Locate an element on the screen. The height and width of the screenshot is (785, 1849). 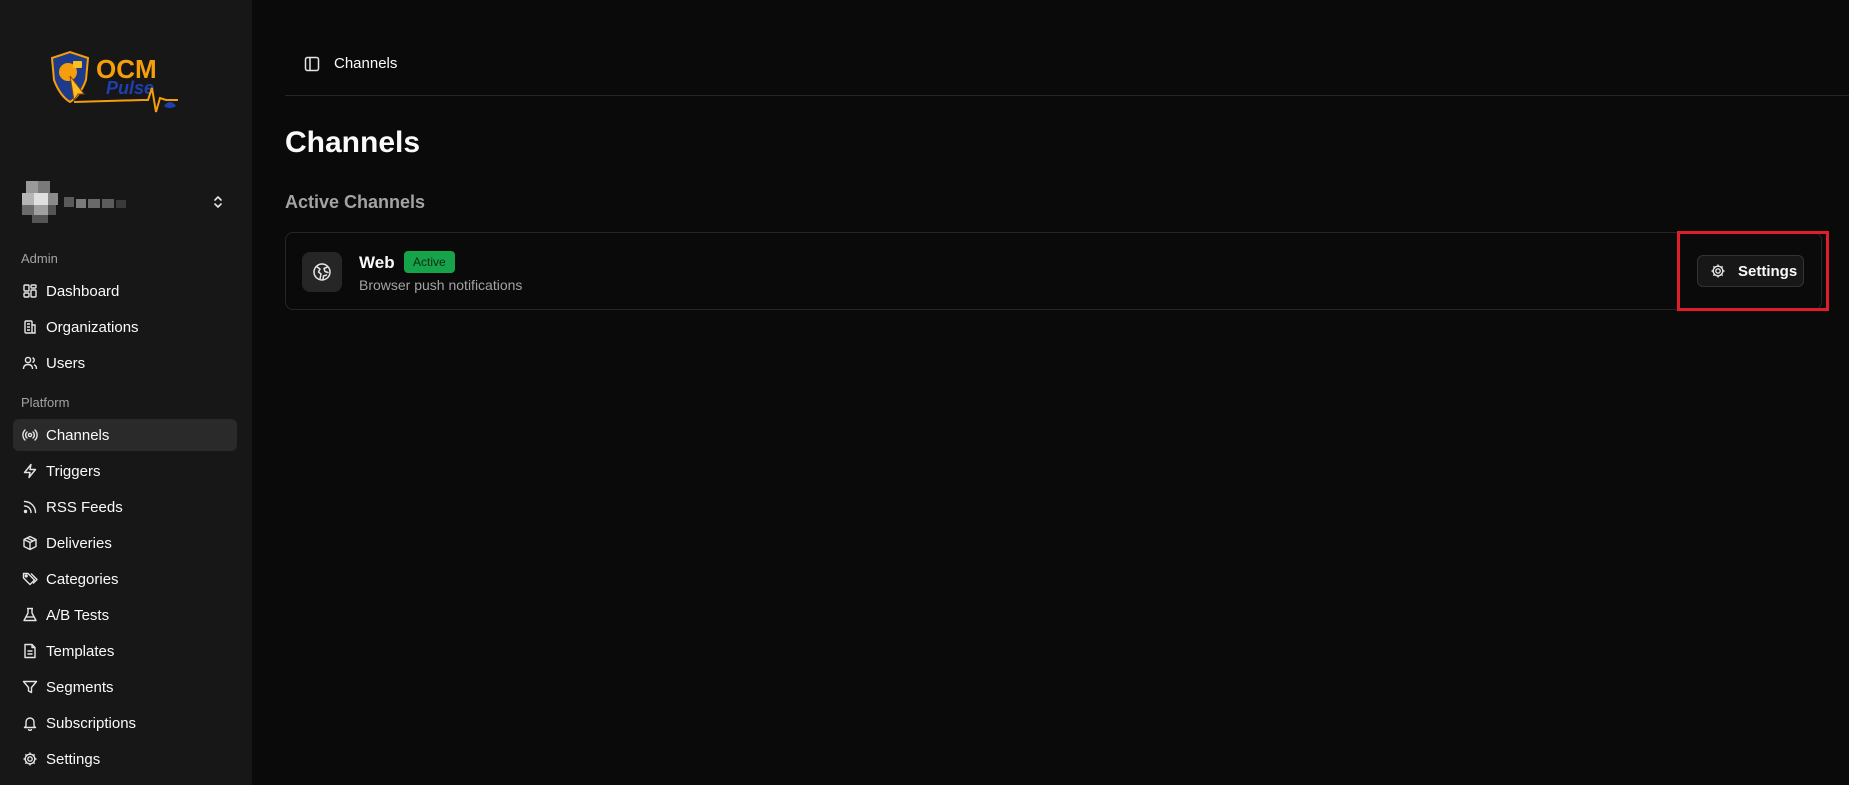
sidebar-item-label: Subscriptions is located at coordinates (91, 723).